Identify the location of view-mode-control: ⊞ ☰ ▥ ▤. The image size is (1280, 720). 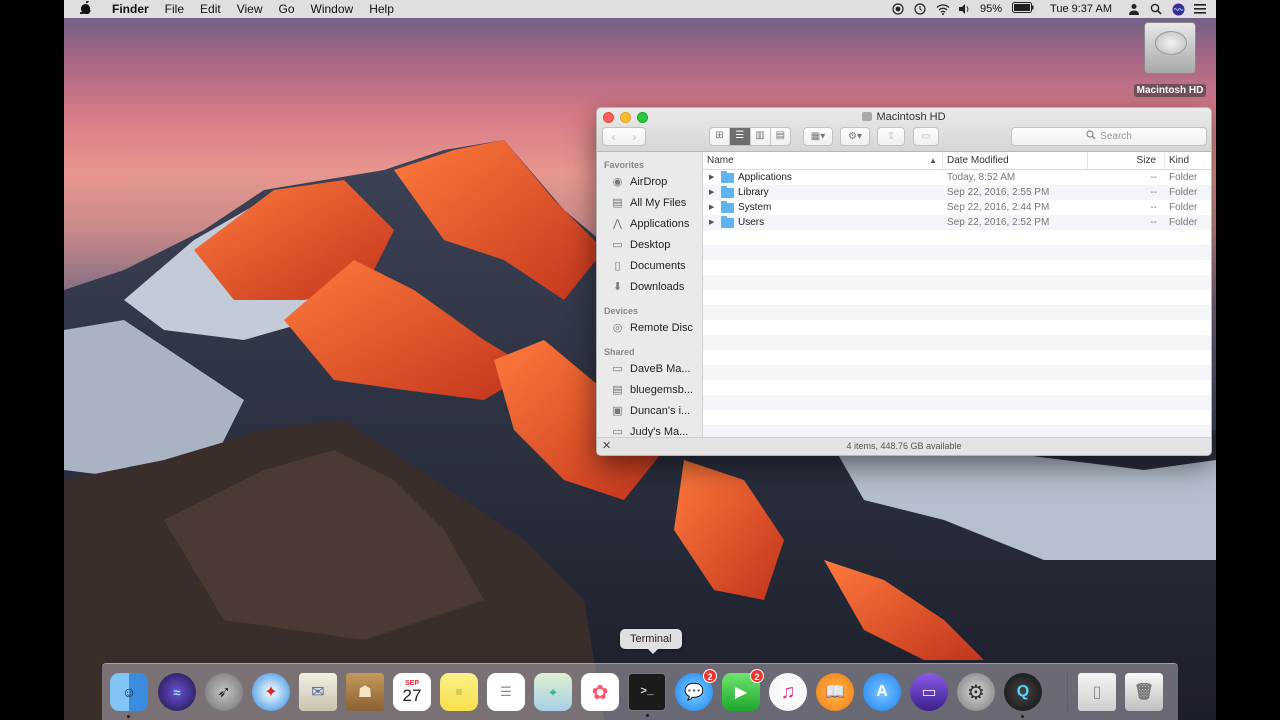
(750, 136).